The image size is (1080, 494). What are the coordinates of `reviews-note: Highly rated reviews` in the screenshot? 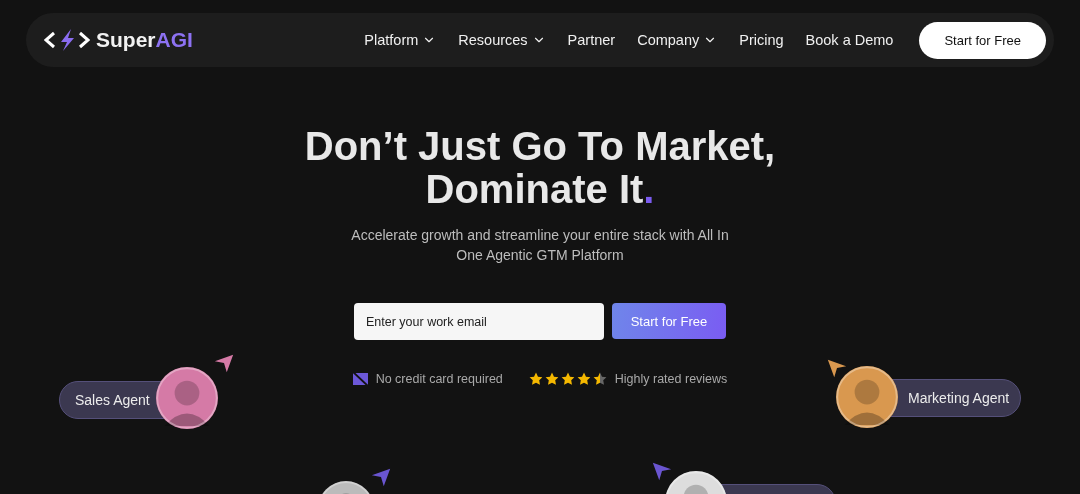 It's located at (671, 379).